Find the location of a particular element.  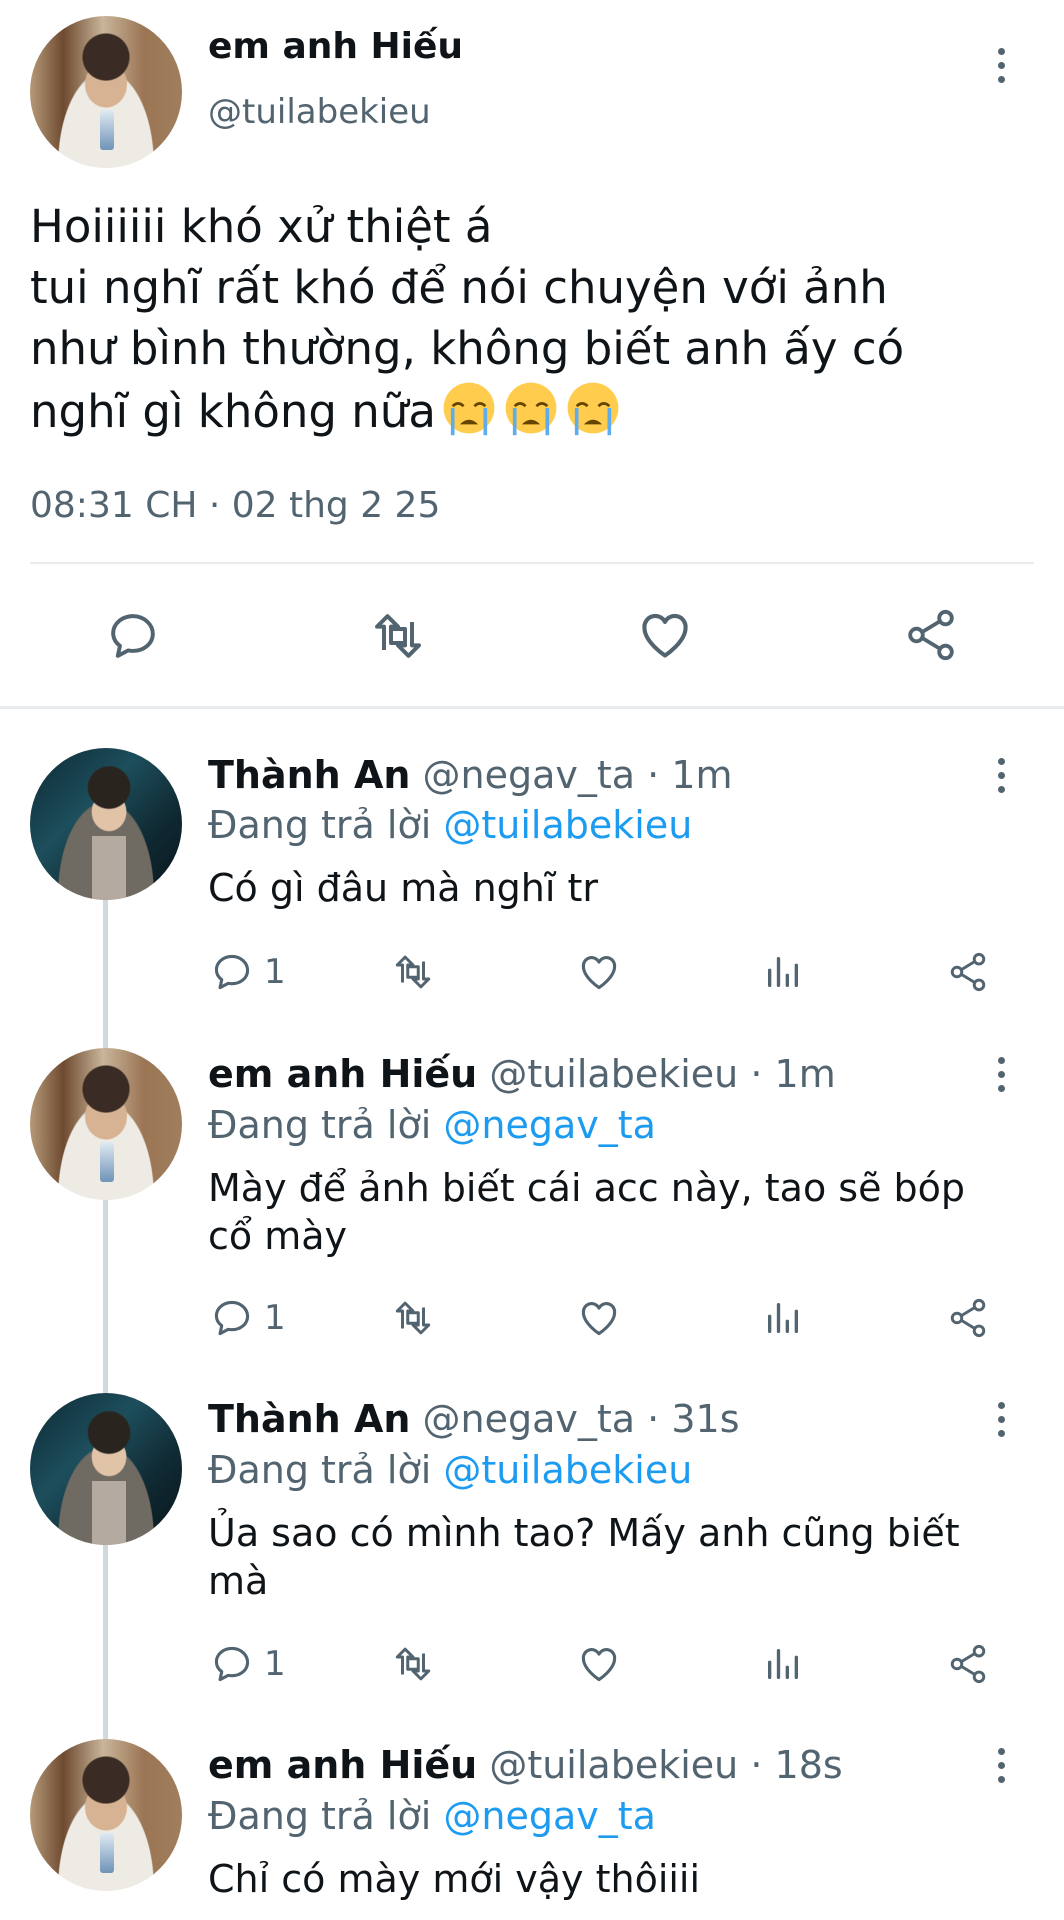

reply-header: Thành An @negav_ta · 1m is located at coordinates (470, 775).